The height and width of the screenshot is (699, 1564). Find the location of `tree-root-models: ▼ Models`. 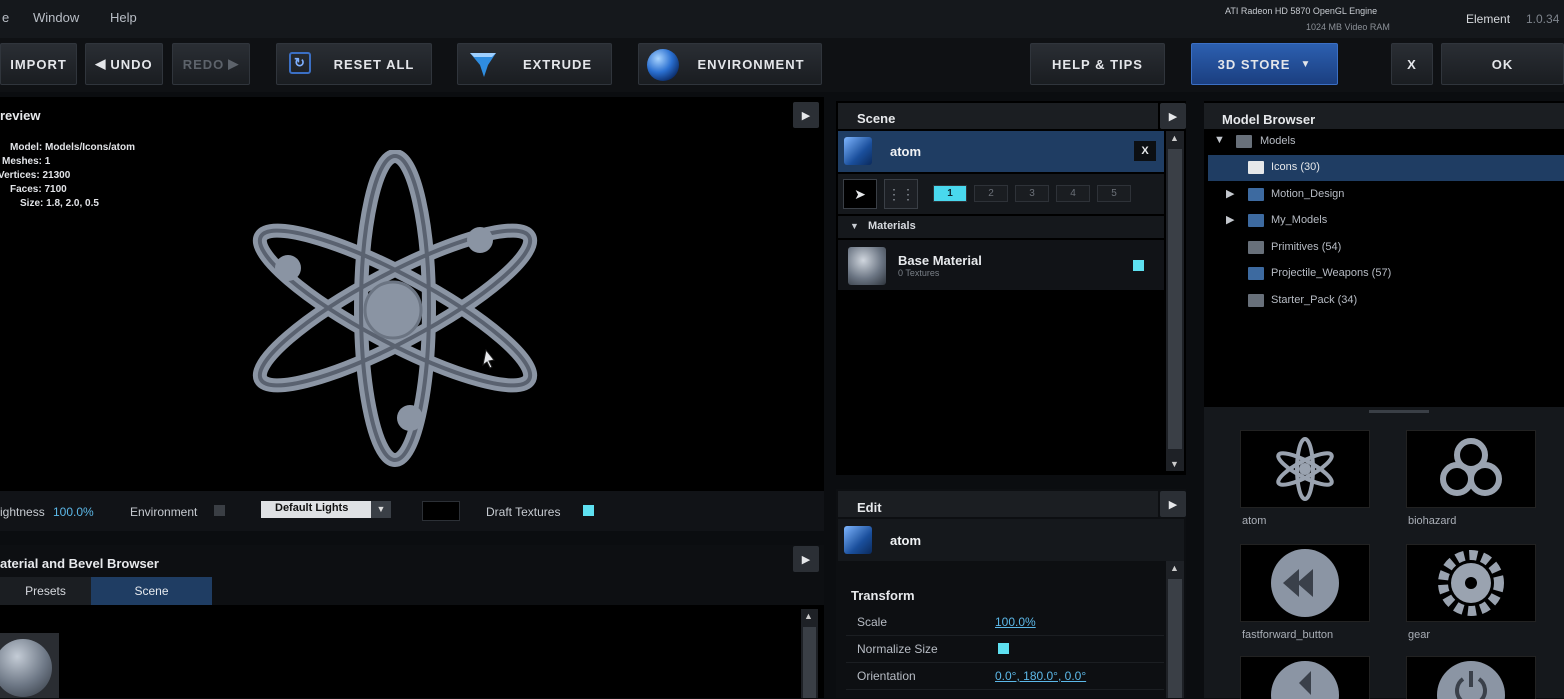

tree-root-models: ▼ Models is located at coordinates (1386, 142).